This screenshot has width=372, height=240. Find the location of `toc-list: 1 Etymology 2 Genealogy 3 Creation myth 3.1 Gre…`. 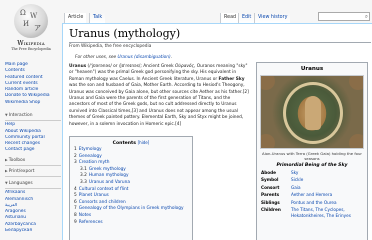

toc-list: 1 Etymology 2 Genealogy 3 Creation myth 3.1 Gre… is located at coordinates (131, 186).